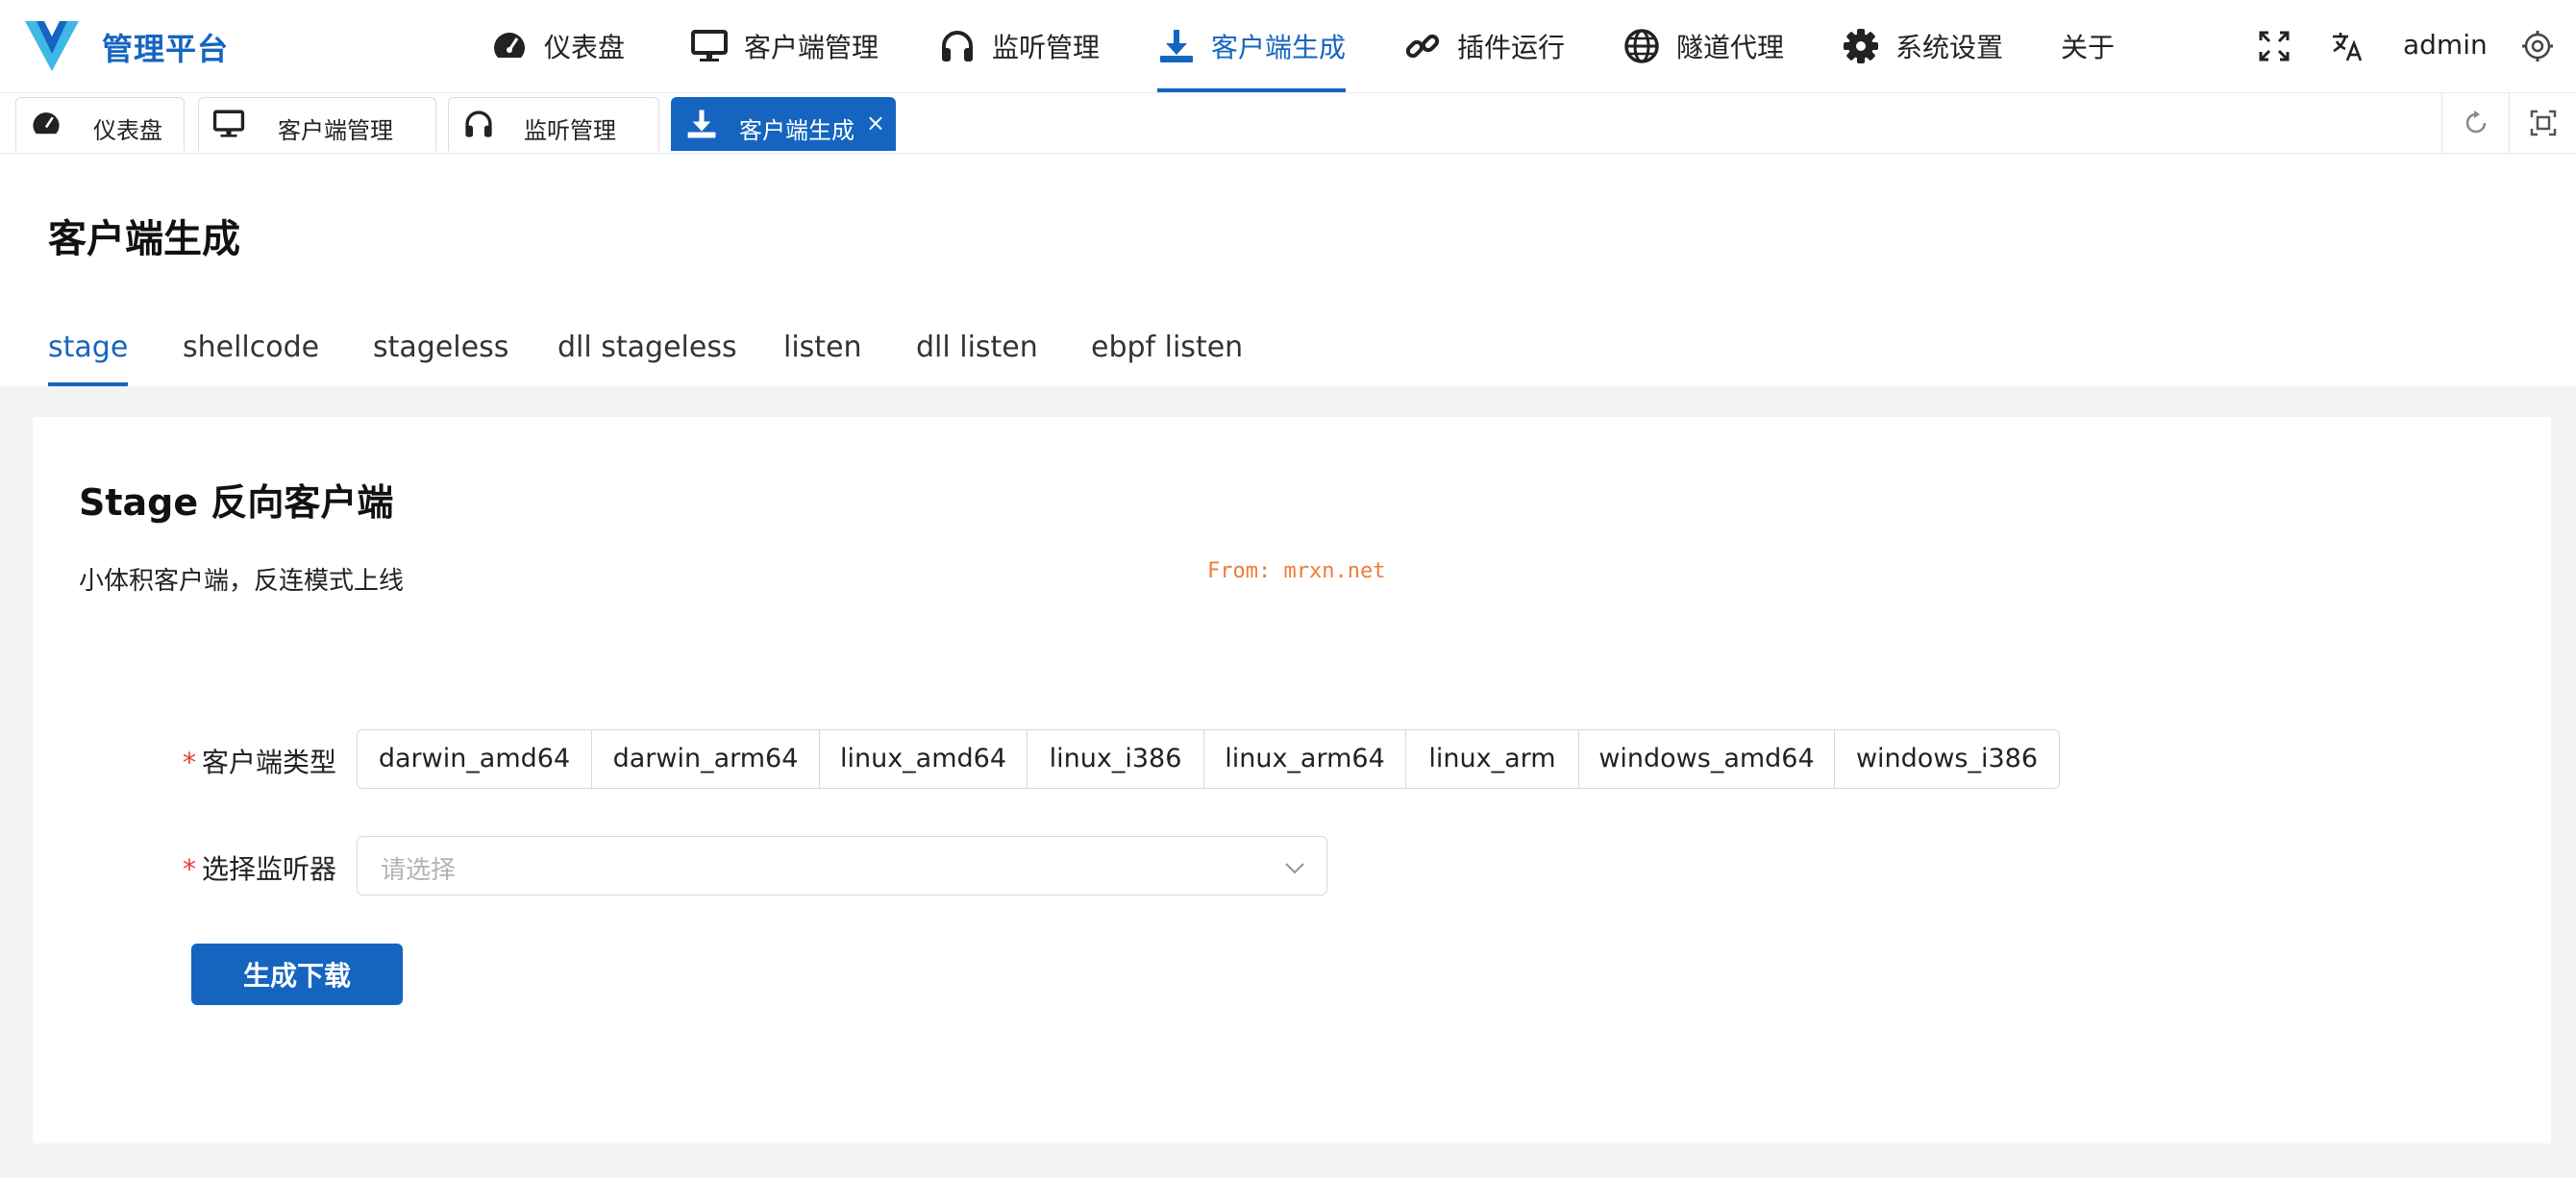  I want to click on nav-about-label: 关于, so click(2089, 47).